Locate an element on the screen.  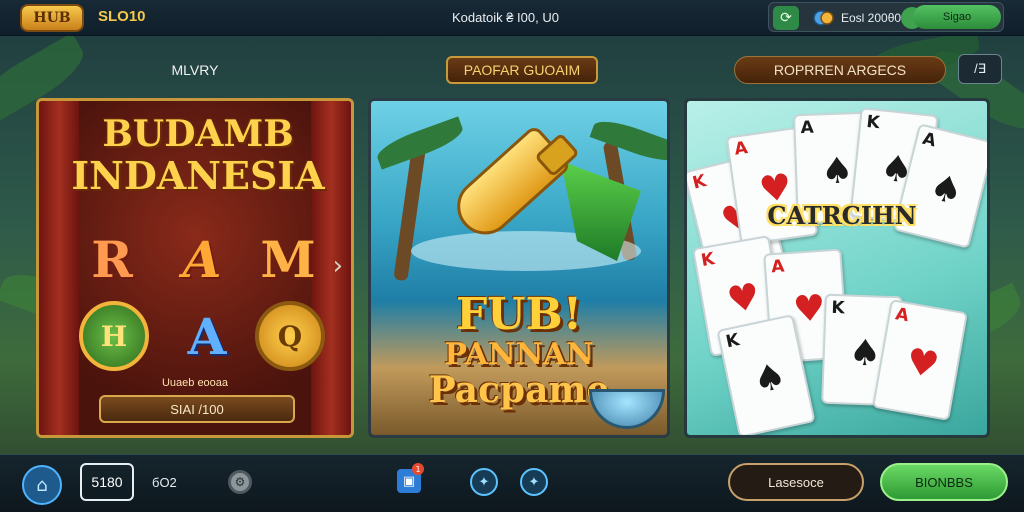
balance-box: 5180 is located at coordinates (107, 482).